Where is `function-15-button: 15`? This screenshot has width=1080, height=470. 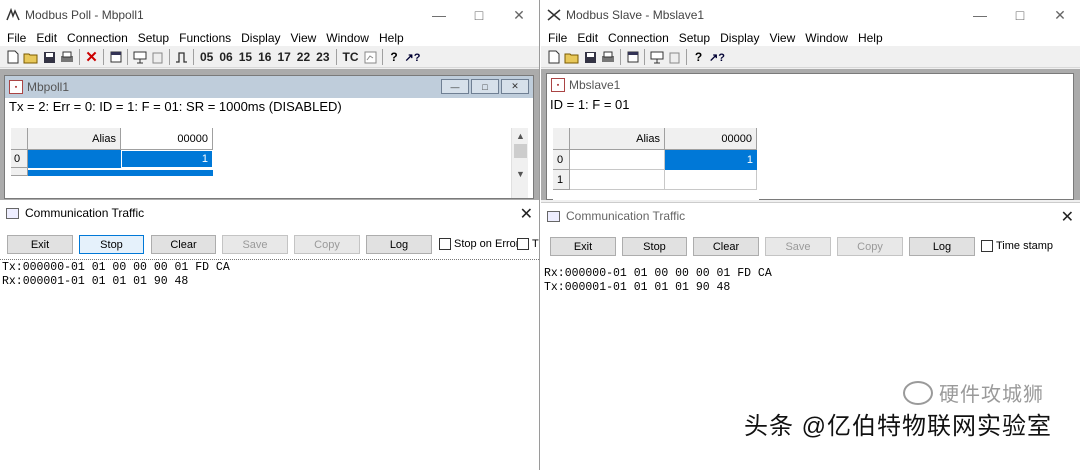 function-15-button: 15 is located at coordinates (245, 57).